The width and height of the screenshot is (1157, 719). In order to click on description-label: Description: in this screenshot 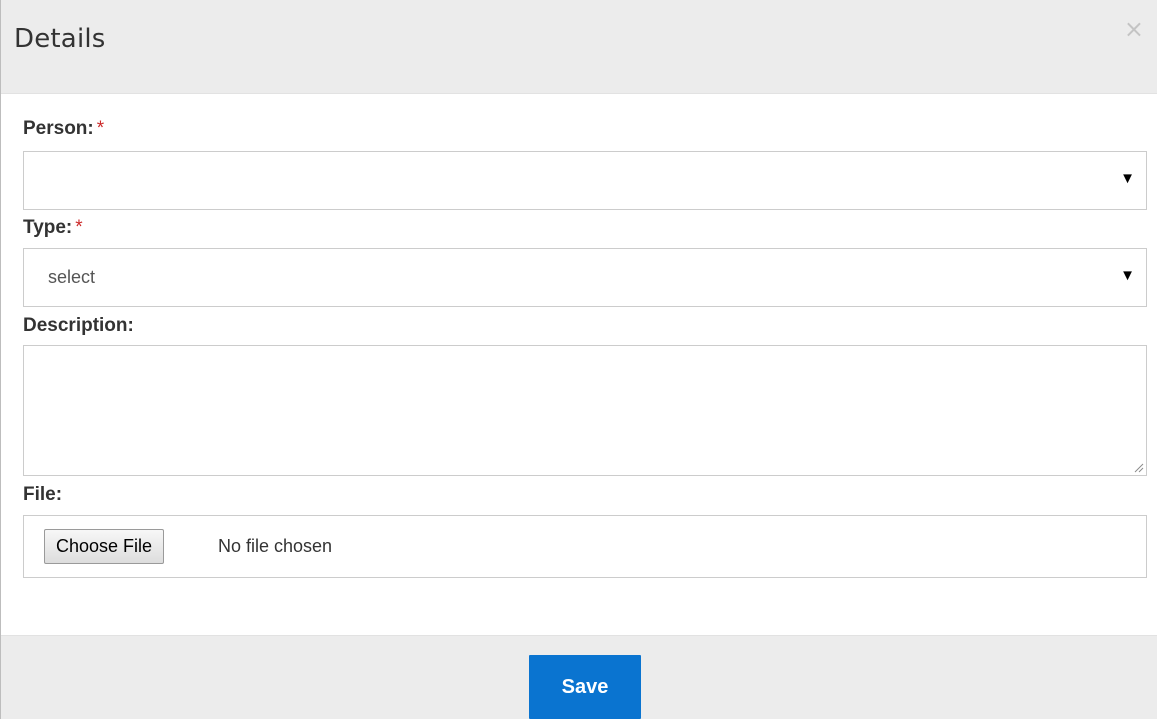, I will do `click(78, 326)`.